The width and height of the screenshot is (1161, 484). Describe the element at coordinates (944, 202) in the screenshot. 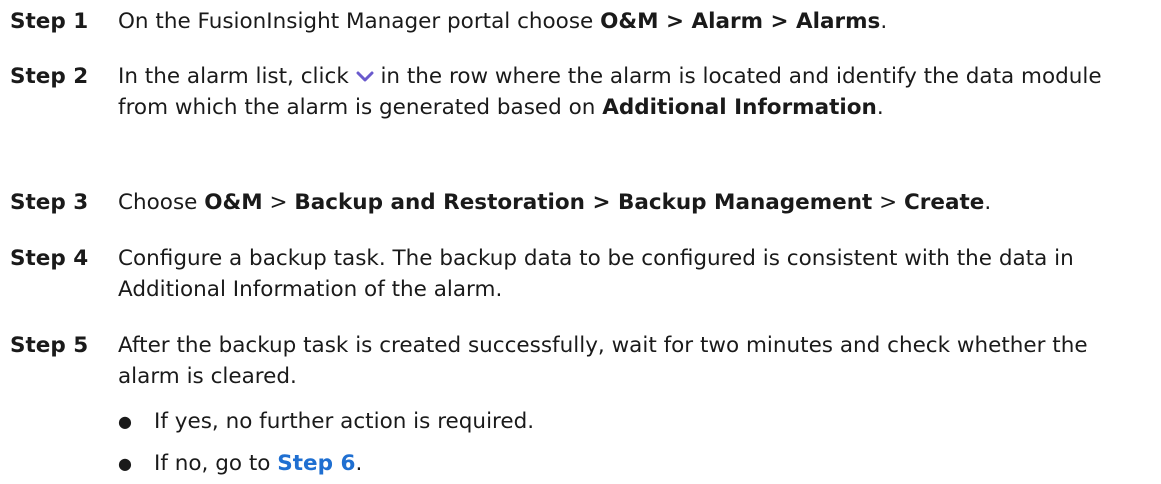

I see `menu-path: Create` at that location.